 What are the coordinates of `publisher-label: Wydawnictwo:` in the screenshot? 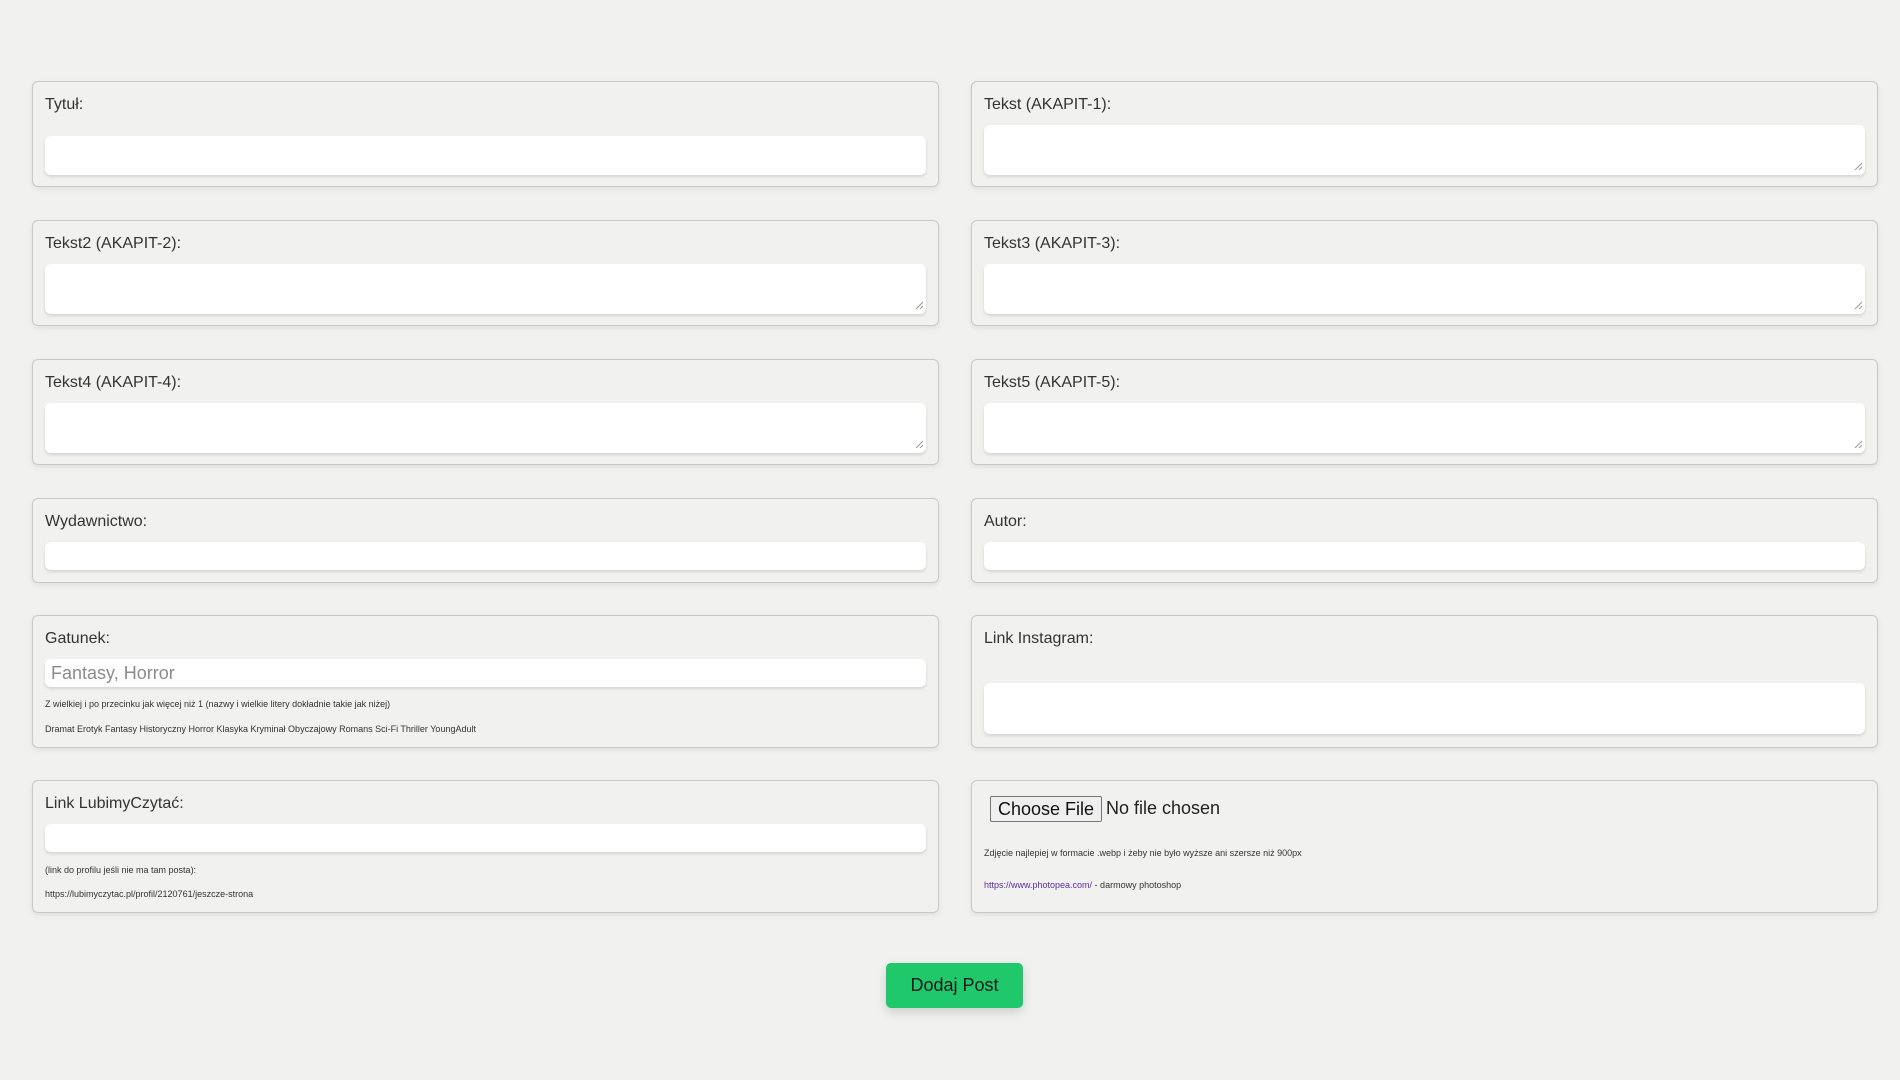 It's located at (96, 521).